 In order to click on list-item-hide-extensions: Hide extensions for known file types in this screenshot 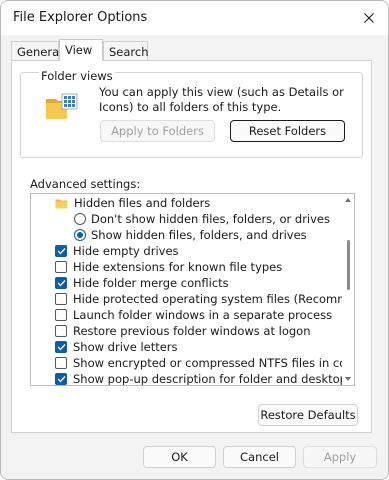, I will do `click(168, 267)`.